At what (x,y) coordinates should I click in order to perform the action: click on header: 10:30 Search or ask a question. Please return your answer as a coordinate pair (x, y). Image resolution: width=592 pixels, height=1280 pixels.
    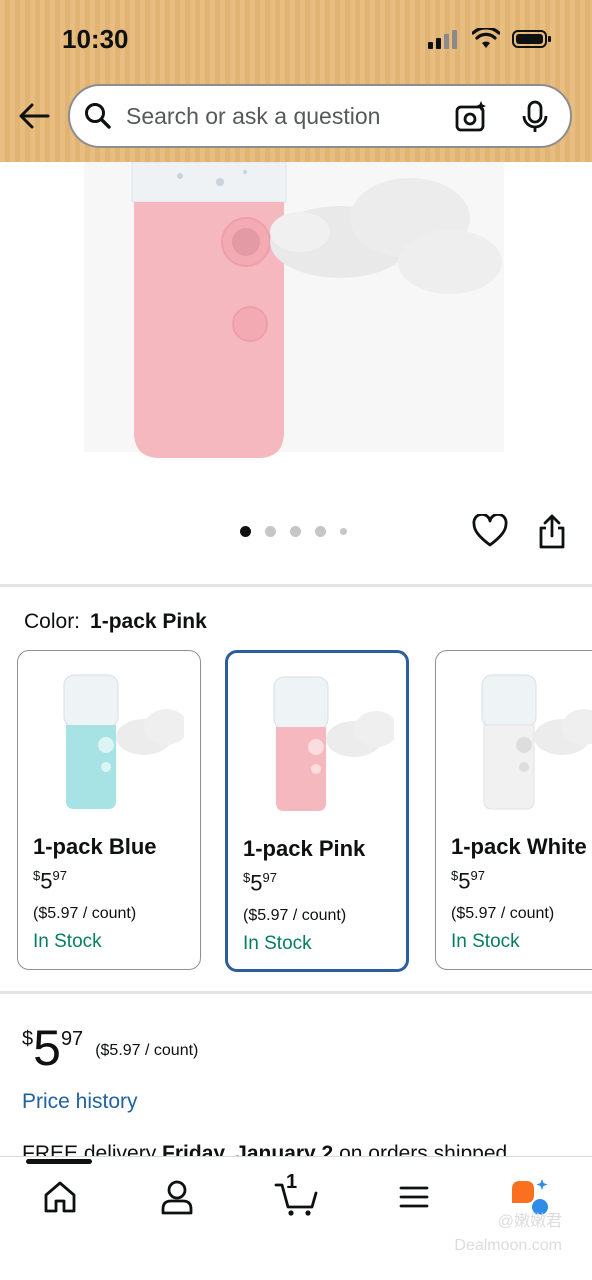
    Looking at the image, I should click on (296, 81).